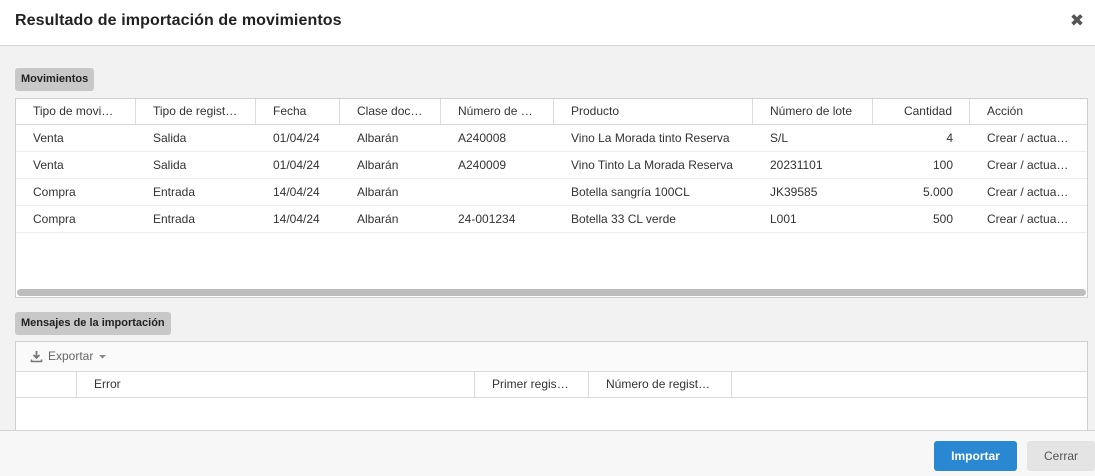 This screenshot has height=476, width=1095. Describe the element at coordinates (55, 79) in the screenshot. I see `movements-section-label: Movimientos` at that location.